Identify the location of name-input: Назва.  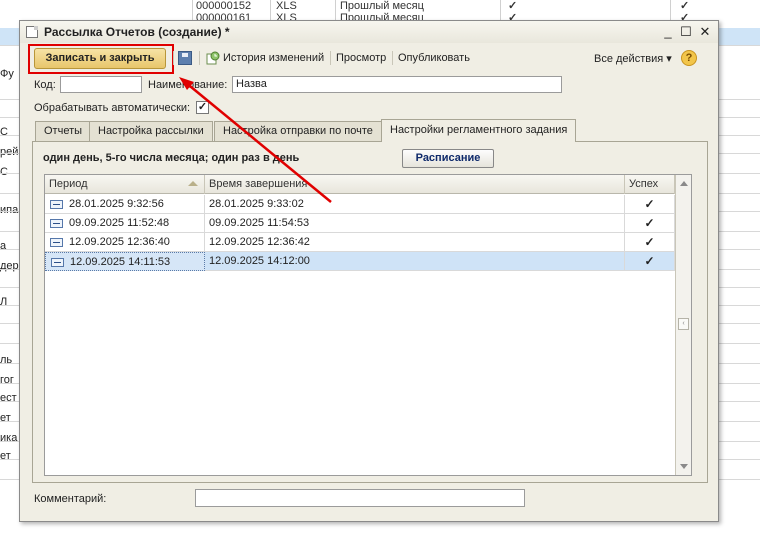
(397, 84).